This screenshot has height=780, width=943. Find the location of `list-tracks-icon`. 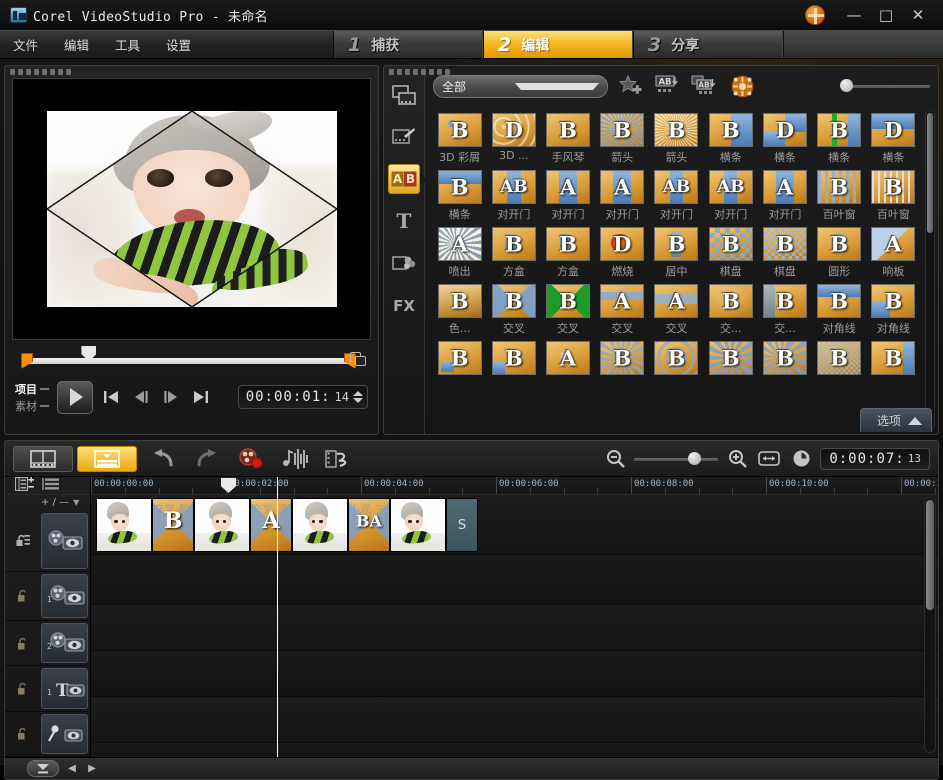

list-tracks-icon is located at coordinates (51, 485).